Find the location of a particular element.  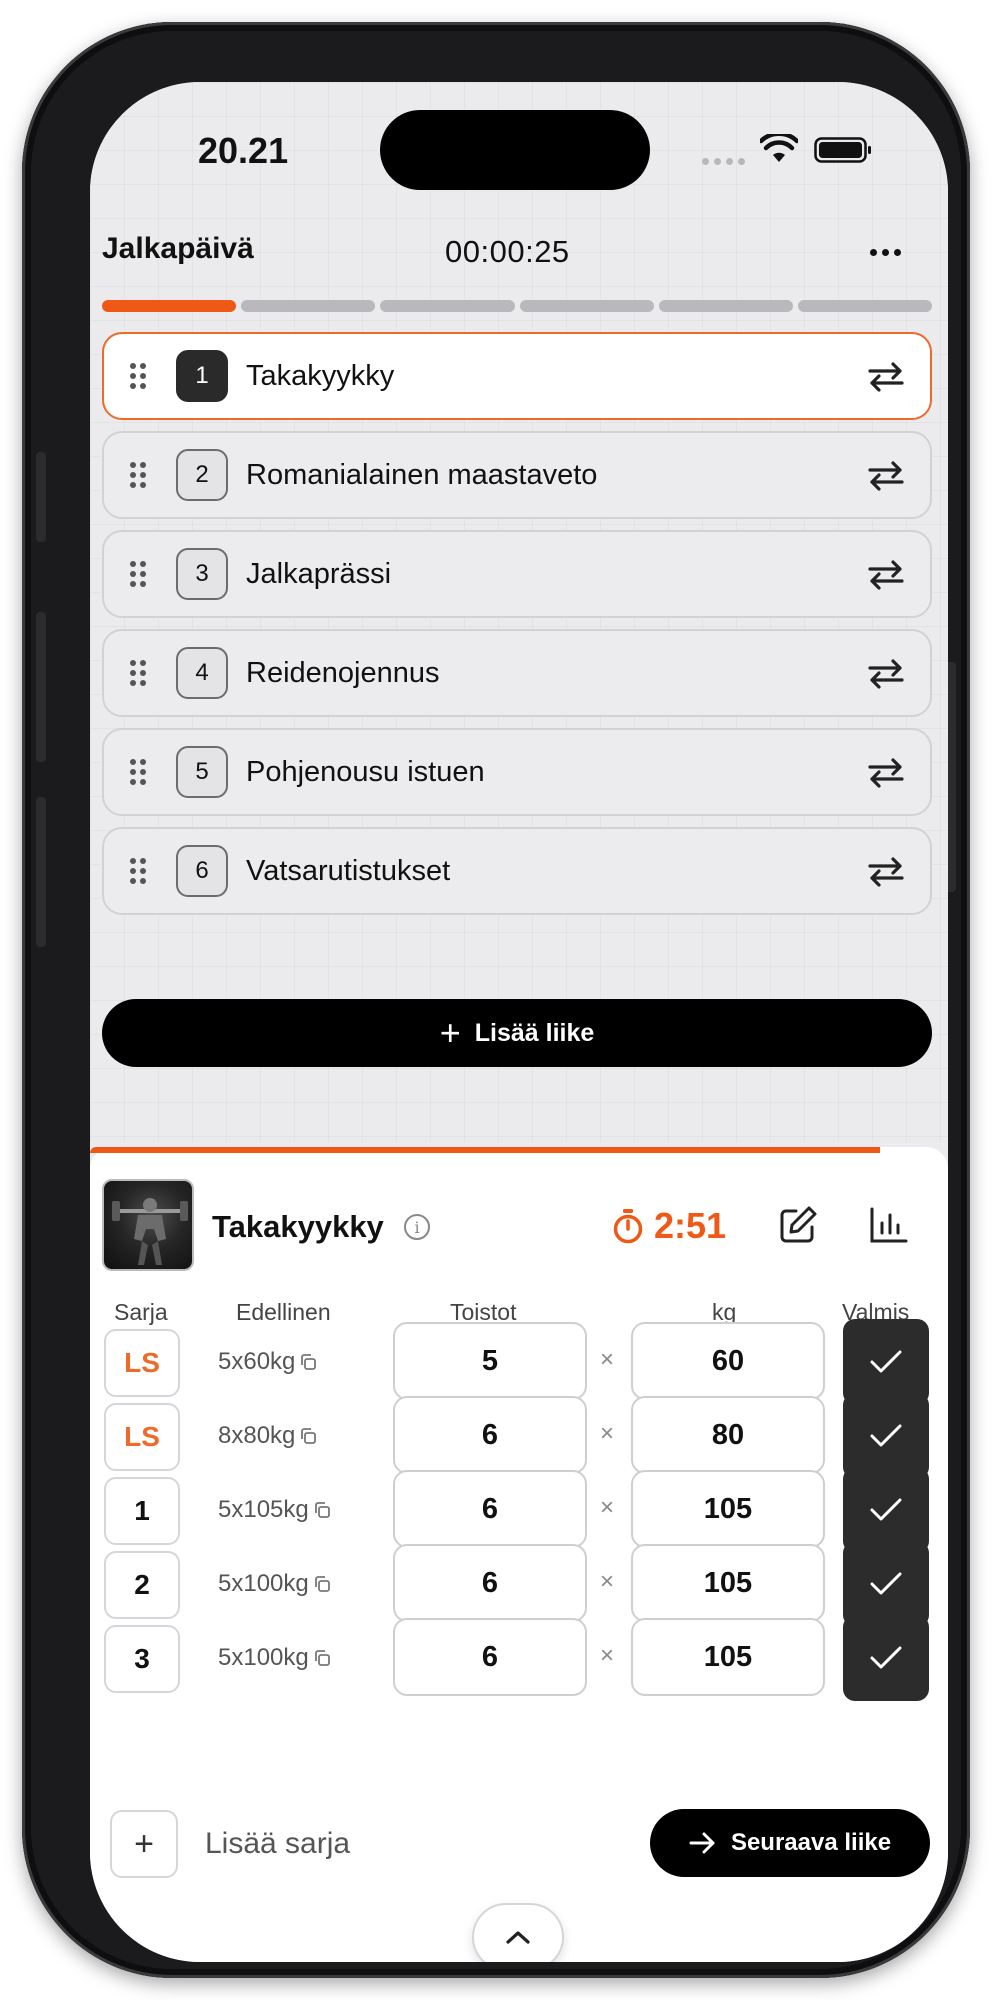

previous-set-text: 5x60kg is located at coordinates (257, 1361).